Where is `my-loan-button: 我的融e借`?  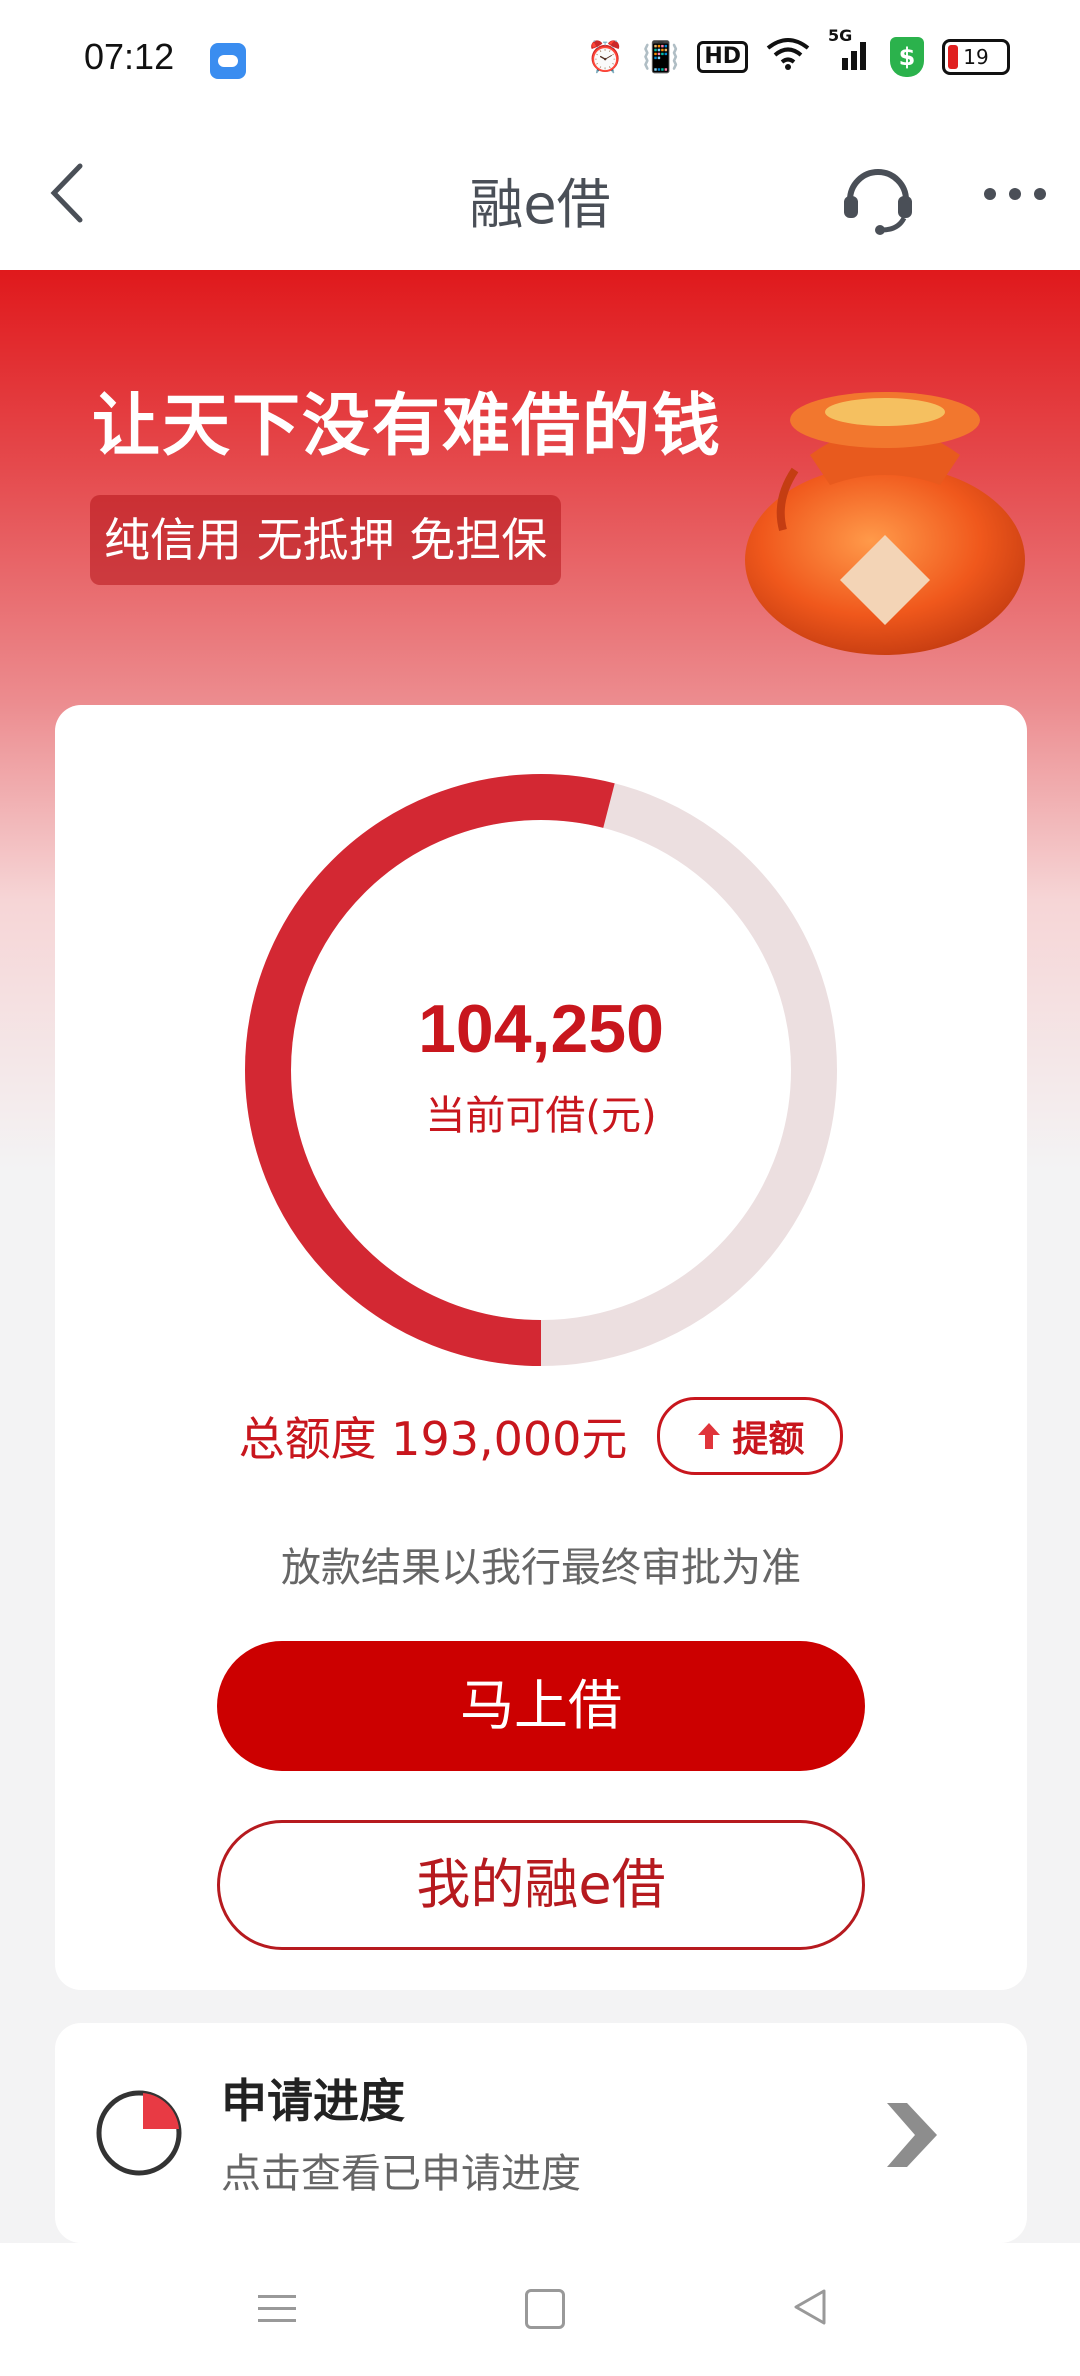 my-loan-button: 我的融e借 is located at coordinates (541, 1885).